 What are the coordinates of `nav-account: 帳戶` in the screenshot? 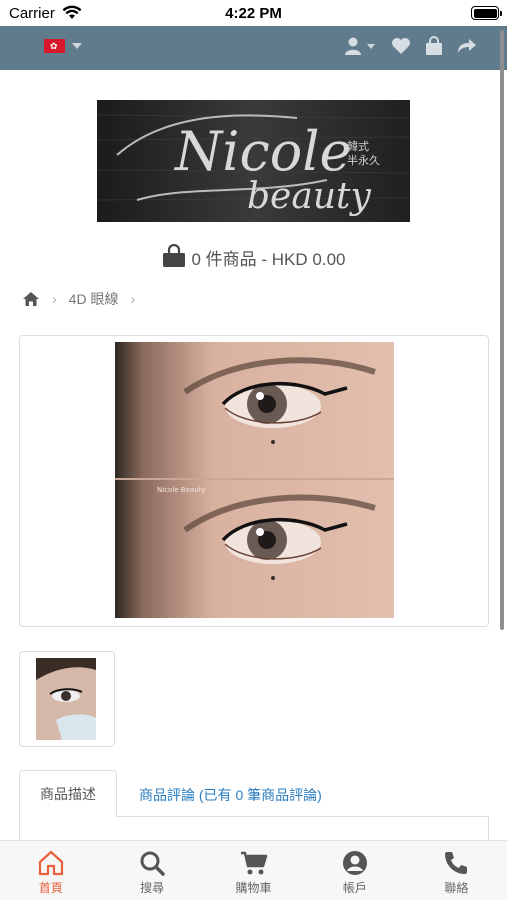 It's located at (354, 870).